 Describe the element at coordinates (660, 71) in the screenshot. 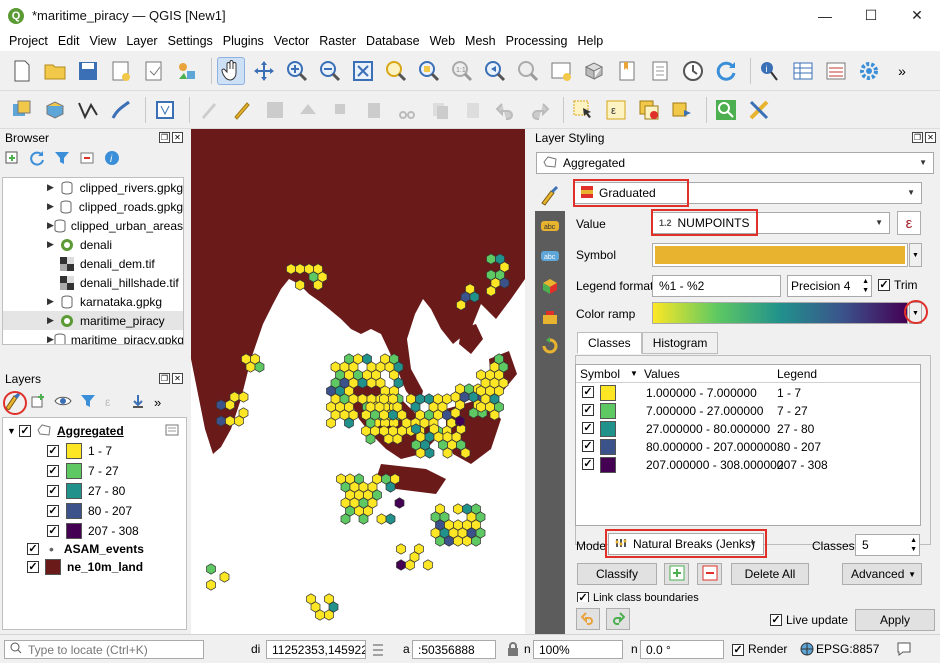

I see `show-bookmarks-icon` at that location.